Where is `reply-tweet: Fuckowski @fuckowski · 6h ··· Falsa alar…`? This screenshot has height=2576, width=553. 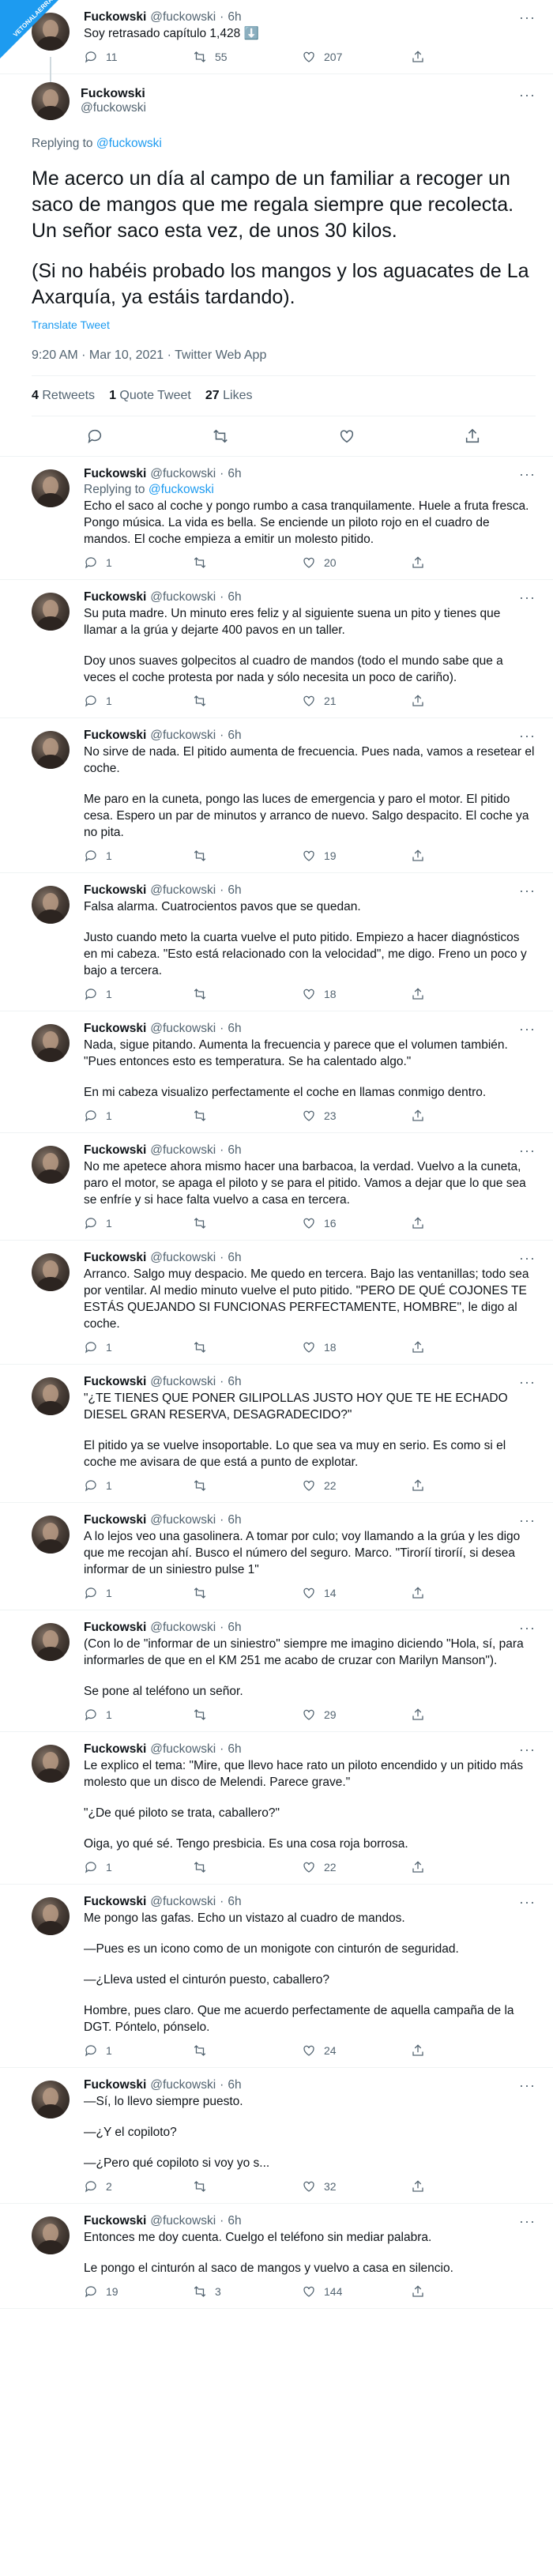 reply-tweet: Fuckowski @fuckowski · 6h ··· Falsa alar… is located at coordinates (276, 942).